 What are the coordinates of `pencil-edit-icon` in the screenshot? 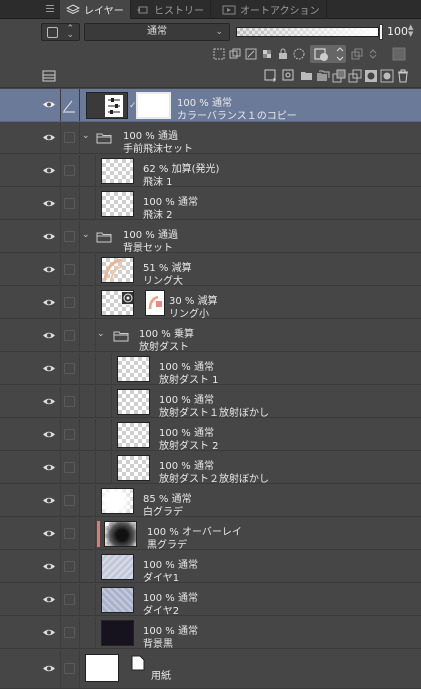 It's located at (69, 106).